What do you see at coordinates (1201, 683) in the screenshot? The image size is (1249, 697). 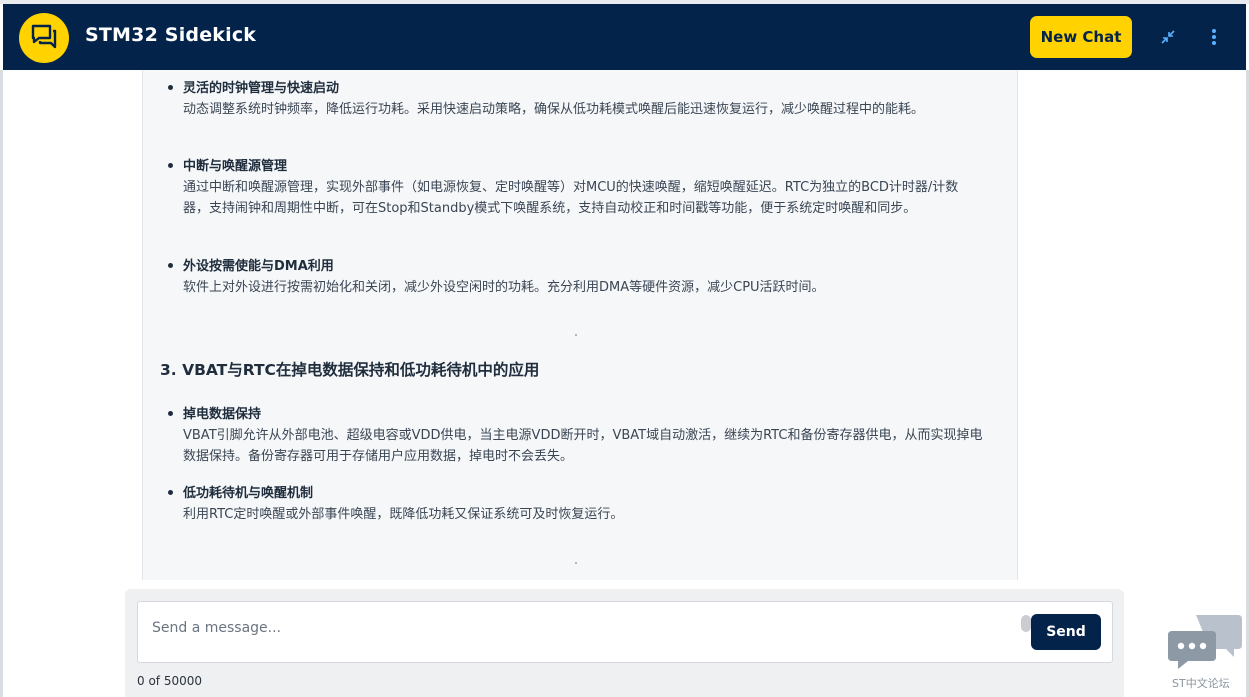 I see `forum-badge-label: ST中文论坛` at bounding box center [1201, 683].